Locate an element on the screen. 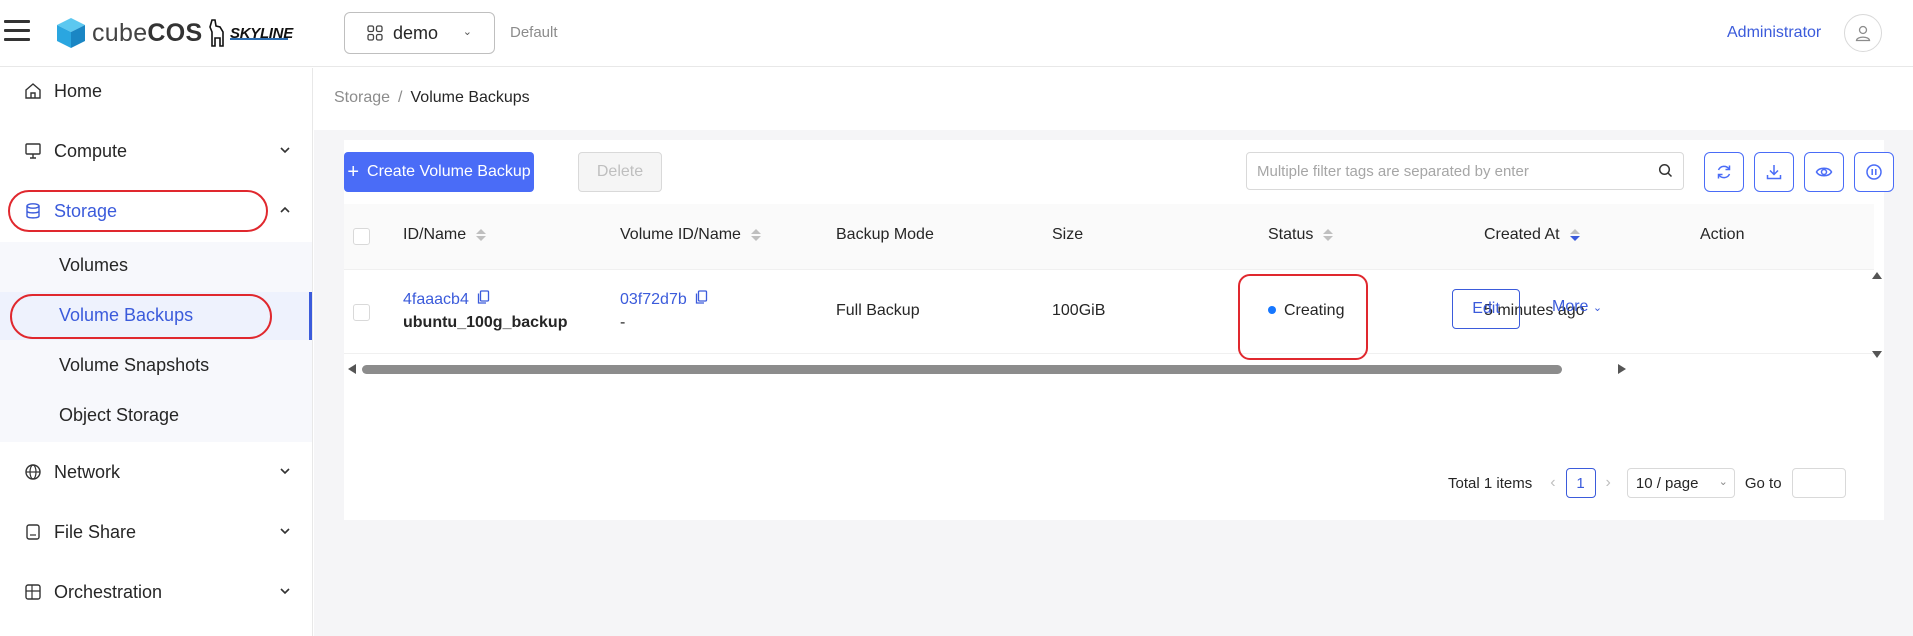 The image size is (1913, 636). edit-button: Edit is located at coordinates (1486, 309).